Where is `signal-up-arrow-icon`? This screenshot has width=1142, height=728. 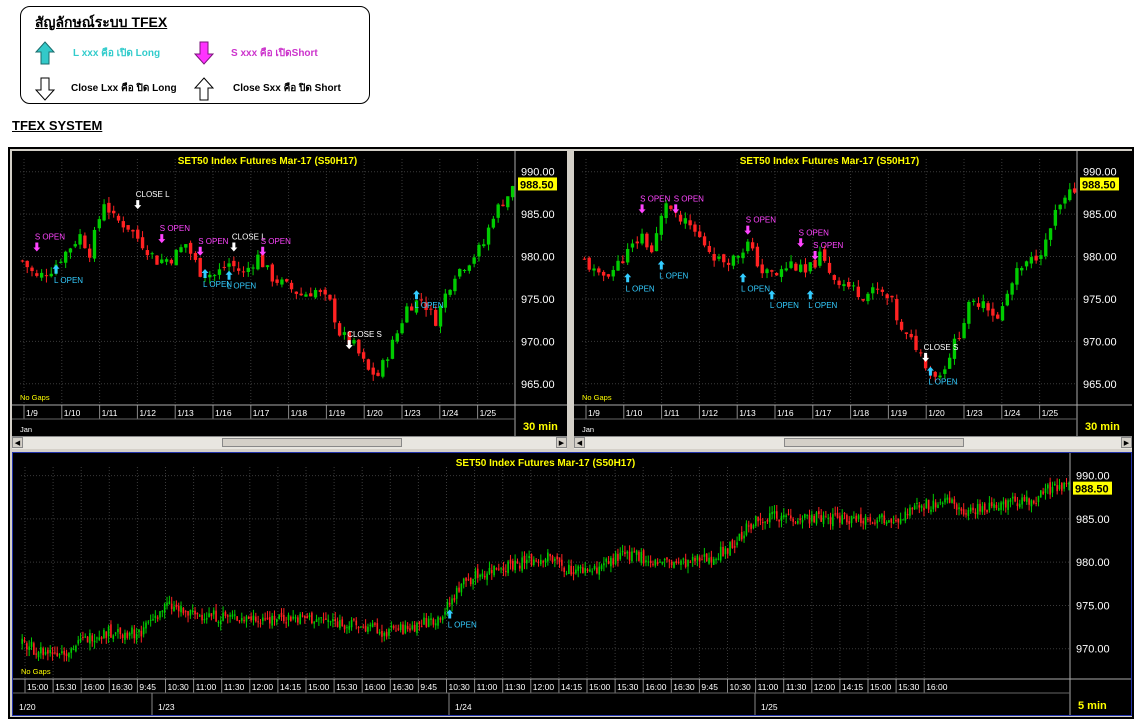 signal-up-arrow-icon is located at coordinates (628, 278).